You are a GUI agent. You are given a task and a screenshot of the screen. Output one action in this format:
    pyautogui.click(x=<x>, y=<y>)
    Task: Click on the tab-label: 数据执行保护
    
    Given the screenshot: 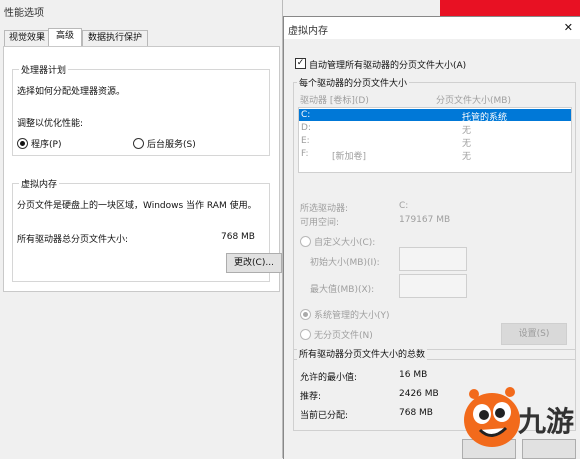 What is the action you would take?
    pyautogui.click(x=114, y=38)
    